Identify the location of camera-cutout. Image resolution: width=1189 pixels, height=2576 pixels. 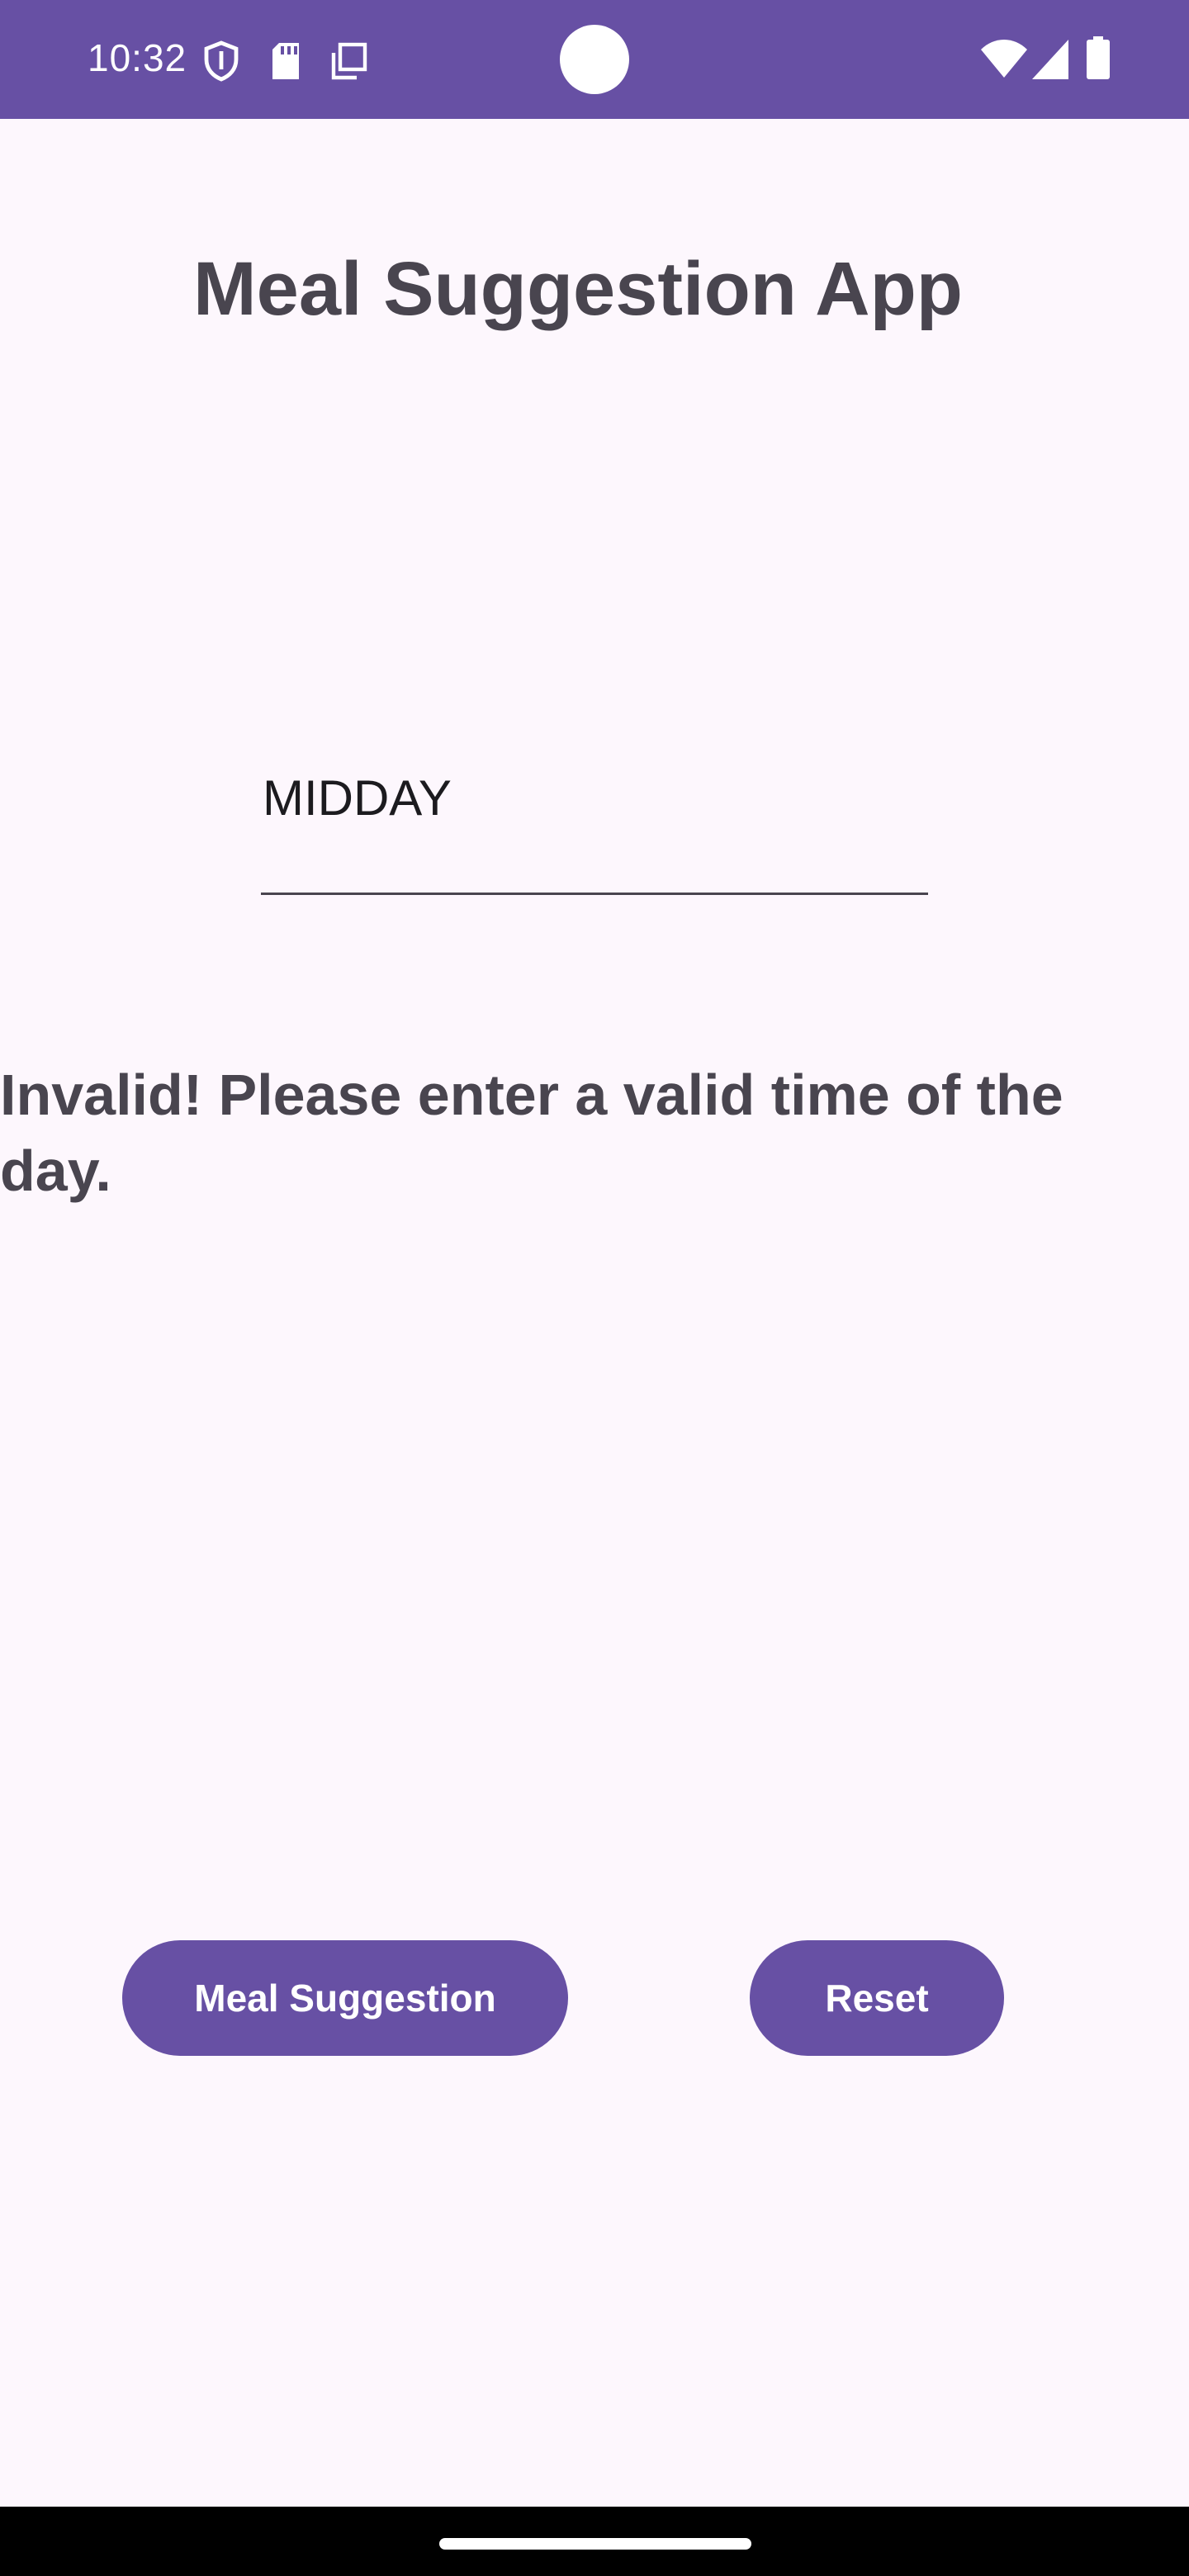
(594, 59).